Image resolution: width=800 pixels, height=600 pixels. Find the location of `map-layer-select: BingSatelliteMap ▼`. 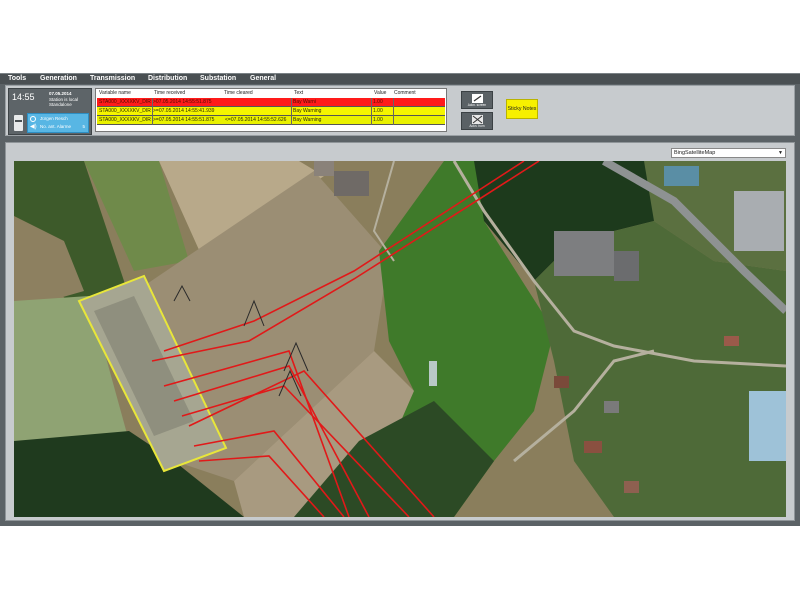

map-layer-select: BingSatelliteMap ▼ is located at coordinates (728, 153).